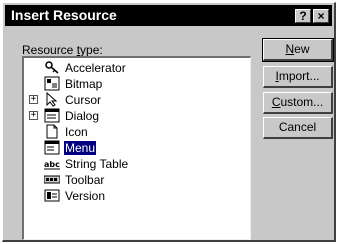 The image size is (338, 244). Describe the element at coordinates (52, 131) in the screenshot. I see `icon-resource-icon` at that location.